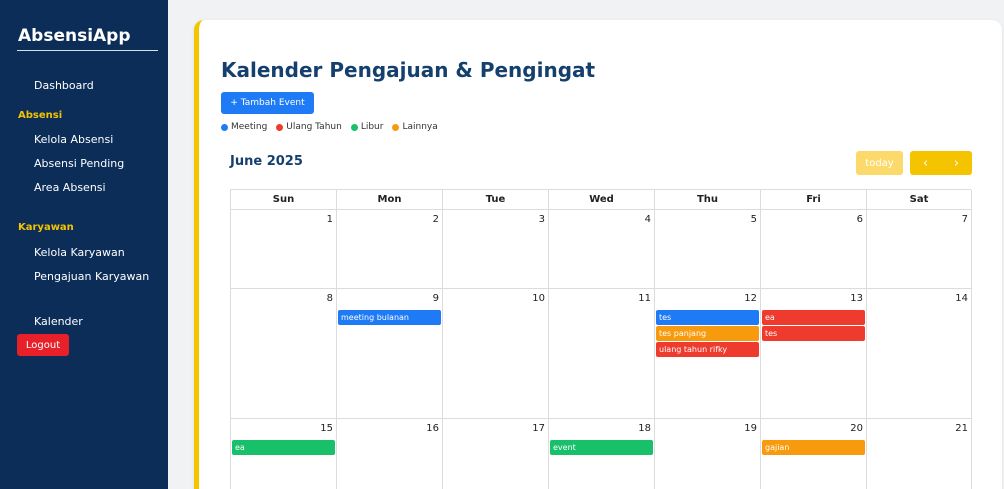 The height and width of the screenshot is (489, 1004). I want to click on legend-item-ulang-tahun: Ulang Tahun, so click(309, 127).